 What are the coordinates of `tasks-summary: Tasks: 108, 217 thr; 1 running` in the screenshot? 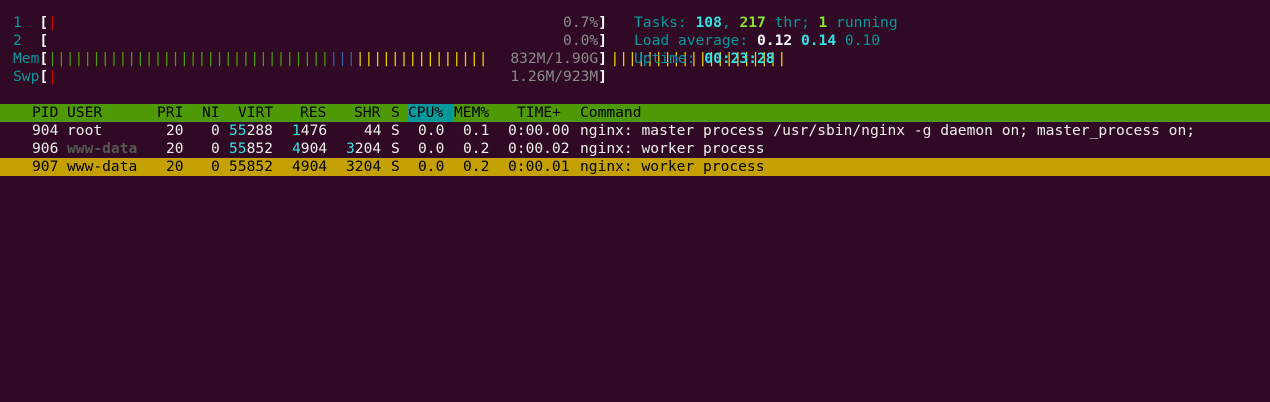 It's located at (766, 22).